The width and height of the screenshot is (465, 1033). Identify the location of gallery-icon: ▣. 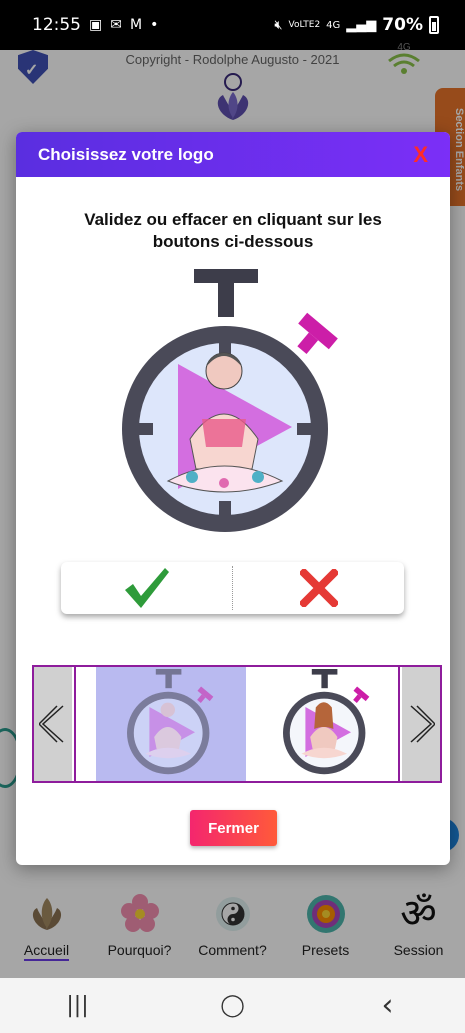
(96, 25).